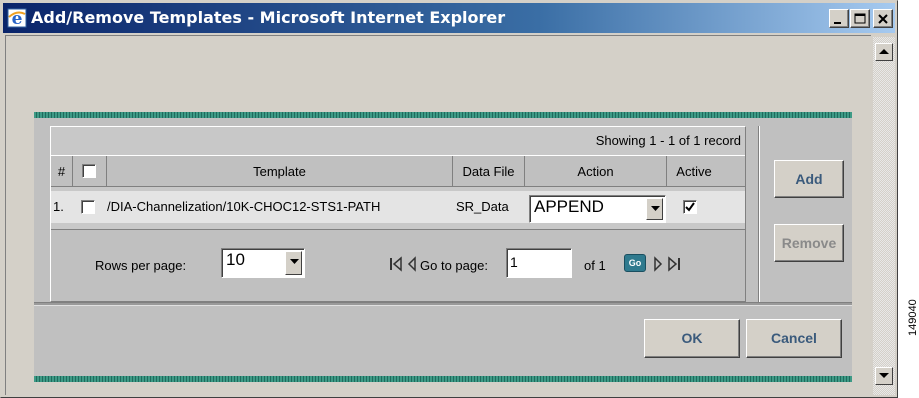 Image resolution: width=919 pixels, height=398 pixels. Describe the element at coordinates (759, 214) in the screenshot. I see `vertical-divider` at that location.